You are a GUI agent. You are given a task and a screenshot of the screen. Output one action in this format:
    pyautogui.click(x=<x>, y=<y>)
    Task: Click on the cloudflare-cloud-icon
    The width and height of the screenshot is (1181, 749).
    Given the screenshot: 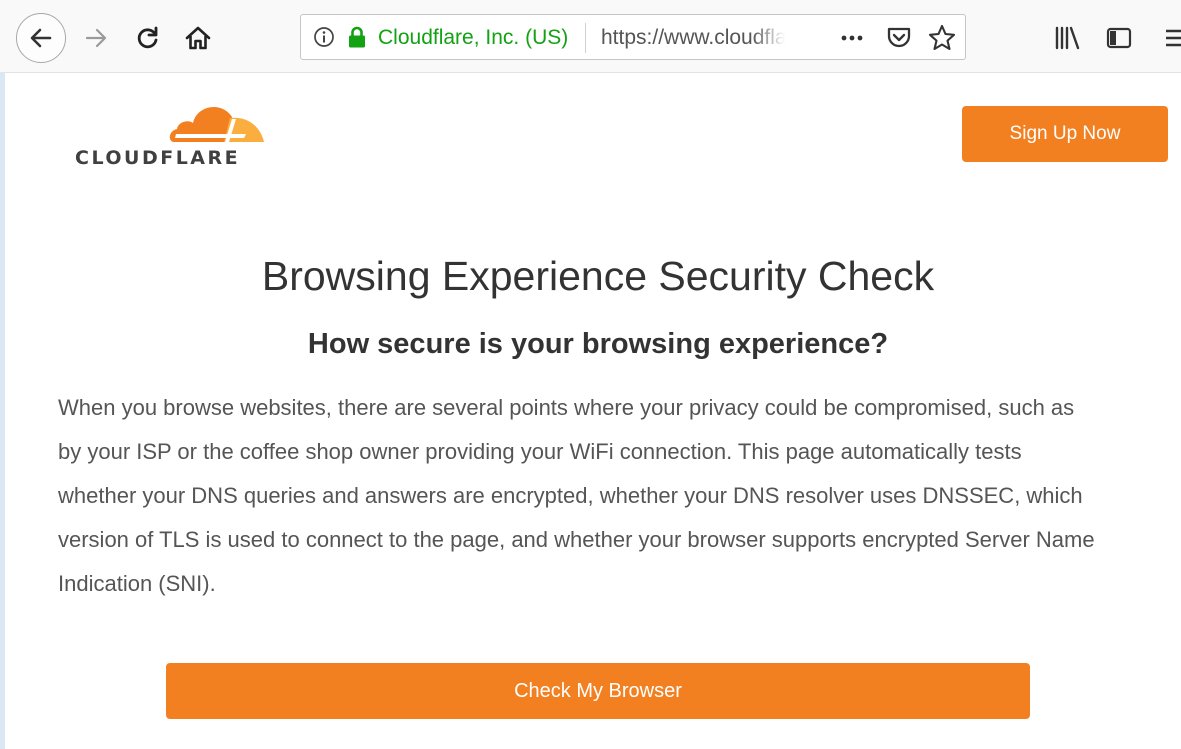 What is the action you would take?
    pyautogui.click(x=216, y=124)
    